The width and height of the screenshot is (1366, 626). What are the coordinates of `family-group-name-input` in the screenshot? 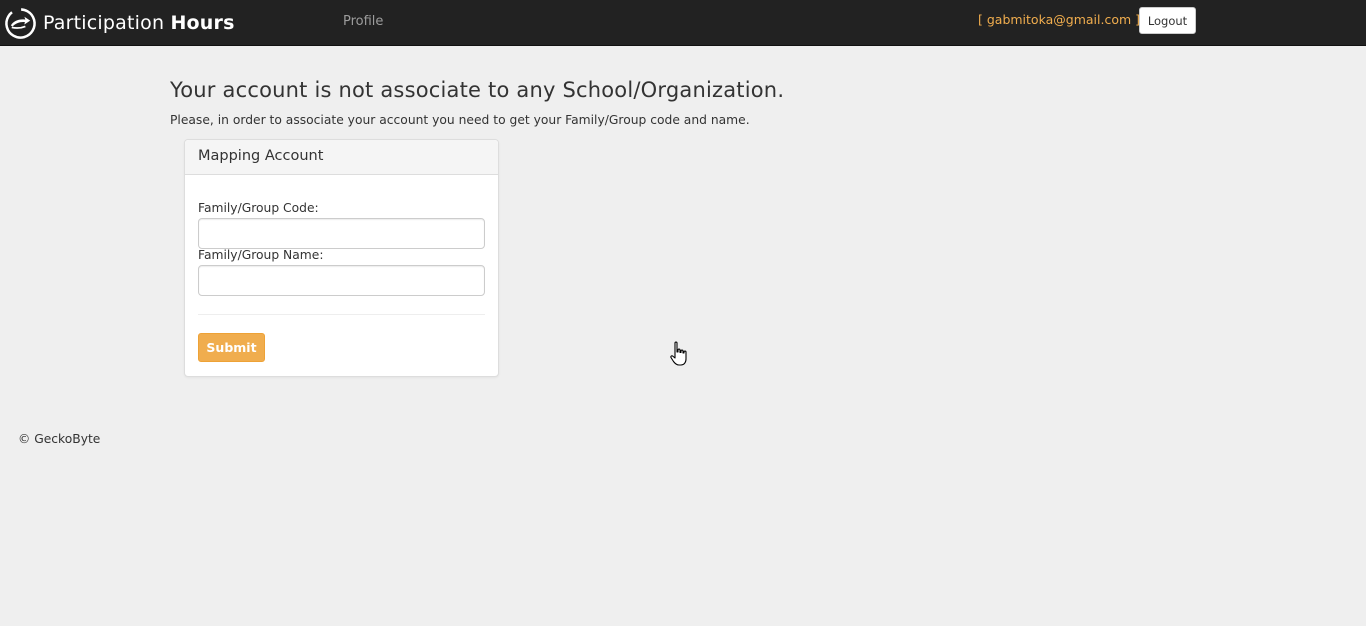 It's located at (341, 280).